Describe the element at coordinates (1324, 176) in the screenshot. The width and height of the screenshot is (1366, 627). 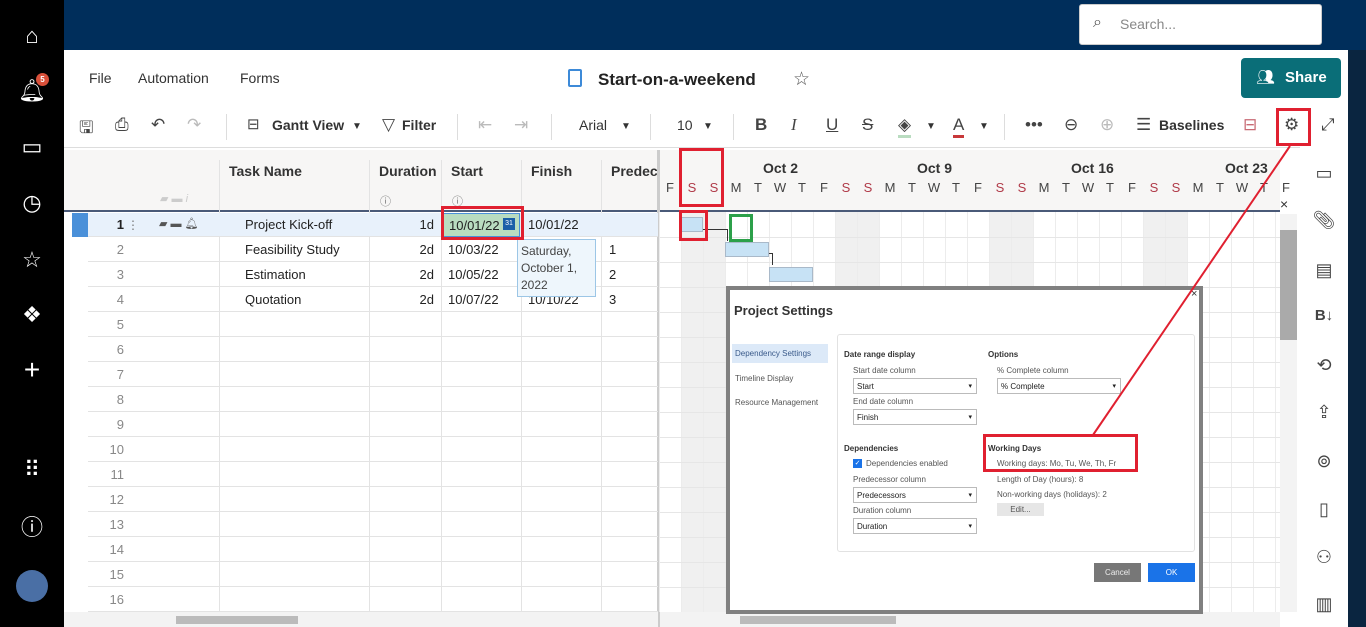
I see `comments-icon: ▭` at that location.